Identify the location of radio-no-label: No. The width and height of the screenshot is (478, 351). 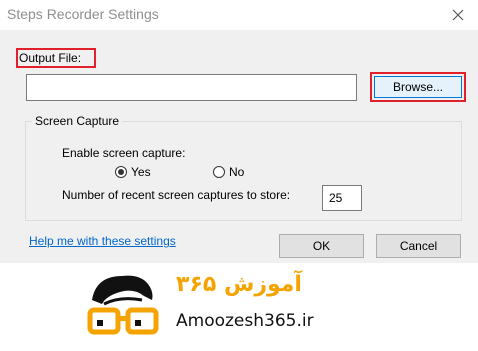
(237, 172).